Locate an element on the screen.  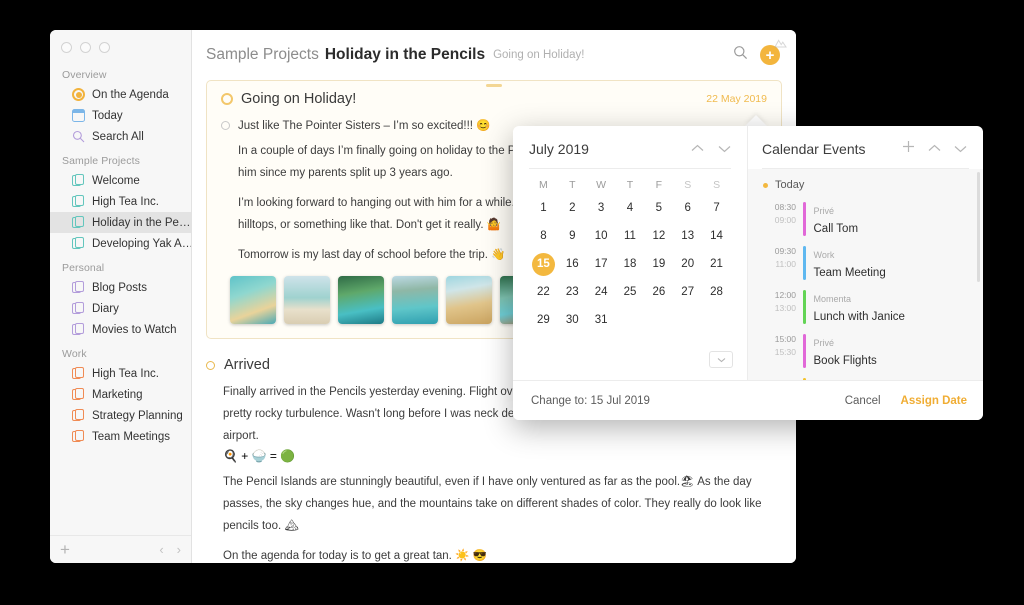
calendar-day-20: 20 is located at coordinates (687, 264).